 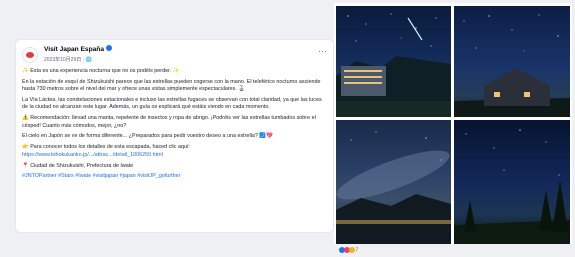 I want to click on post-timestamp: 2023年10月29日 · 🌐, so click(x=68, y=59).